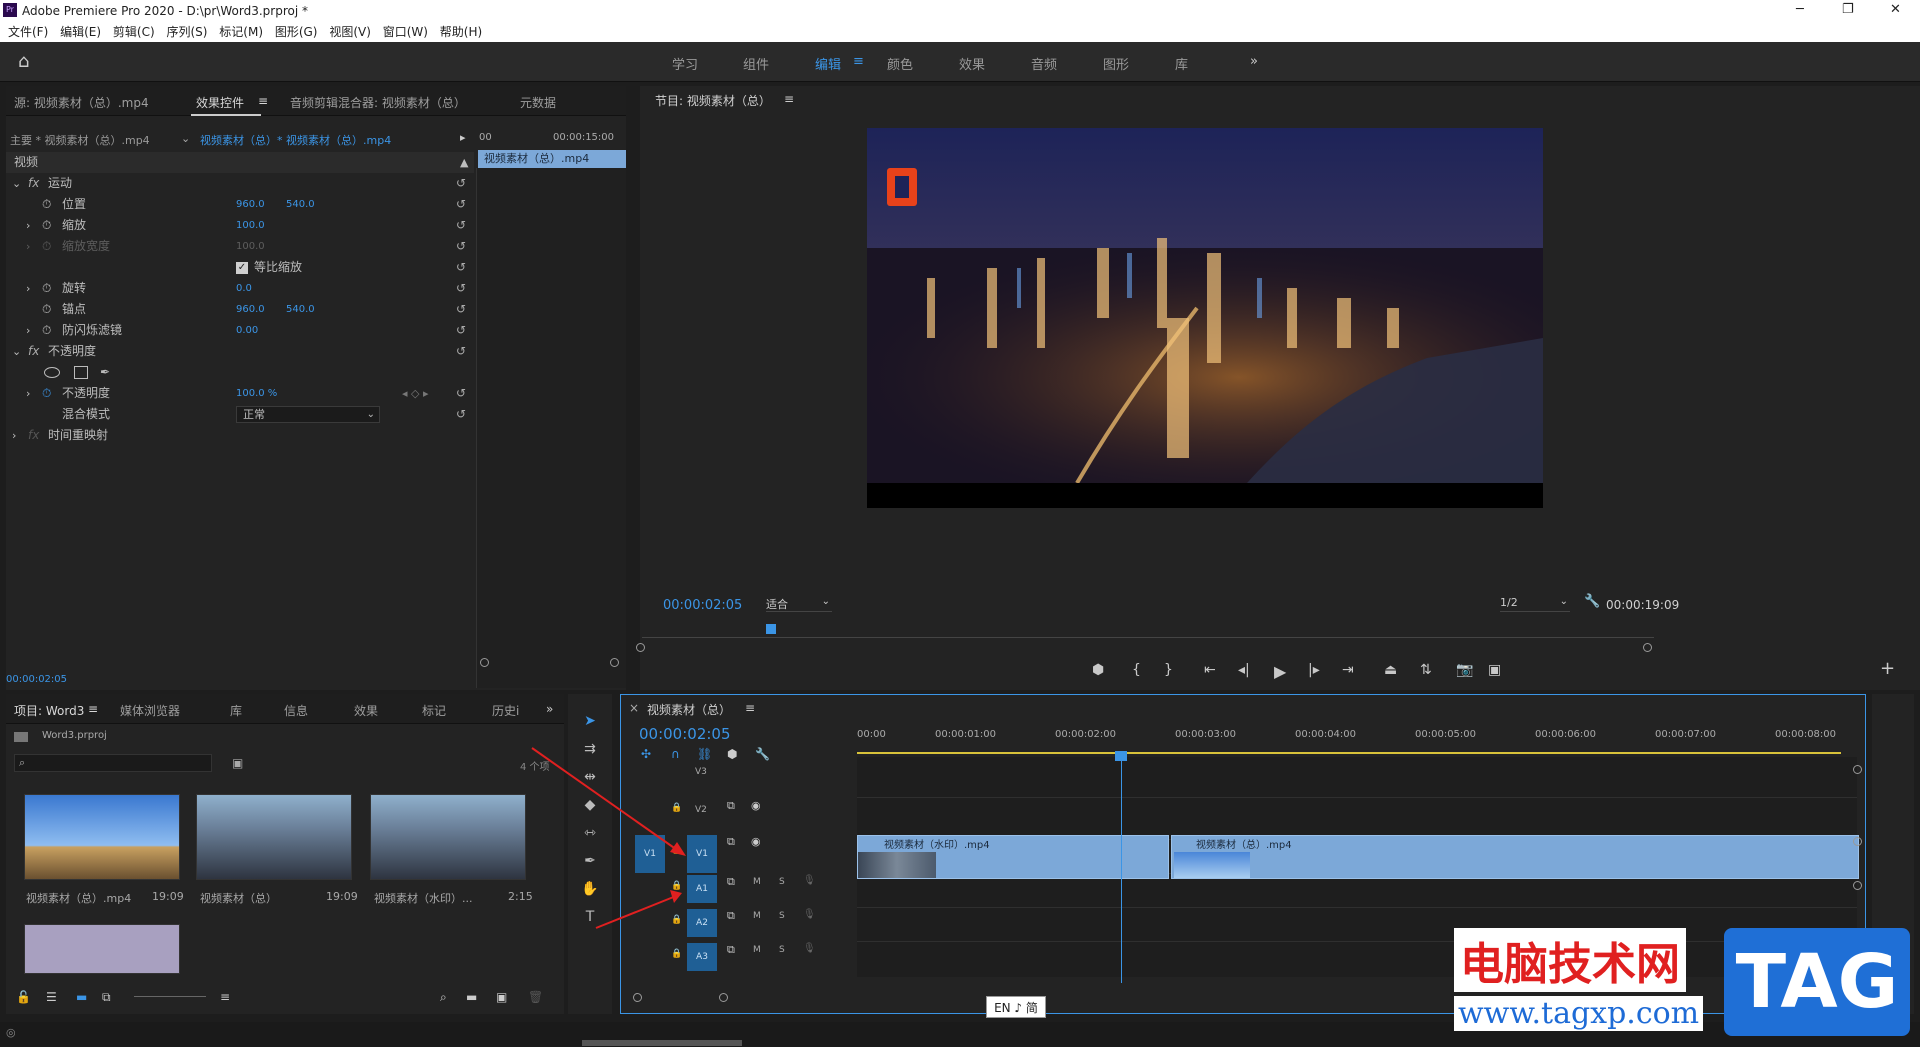 This screenshot has width=1920, height=1047. Describe the element at coordinates (1817, 982) in the screenshot. I see `watermark-tag: TAG` at that location.